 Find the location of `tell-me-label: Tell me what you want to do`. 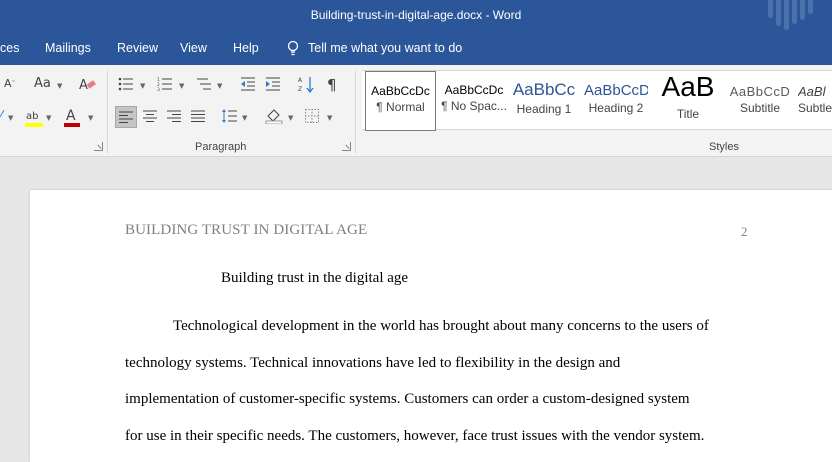

tell-me-label: Tell me what you want to do is located at coordinates (385, 48).